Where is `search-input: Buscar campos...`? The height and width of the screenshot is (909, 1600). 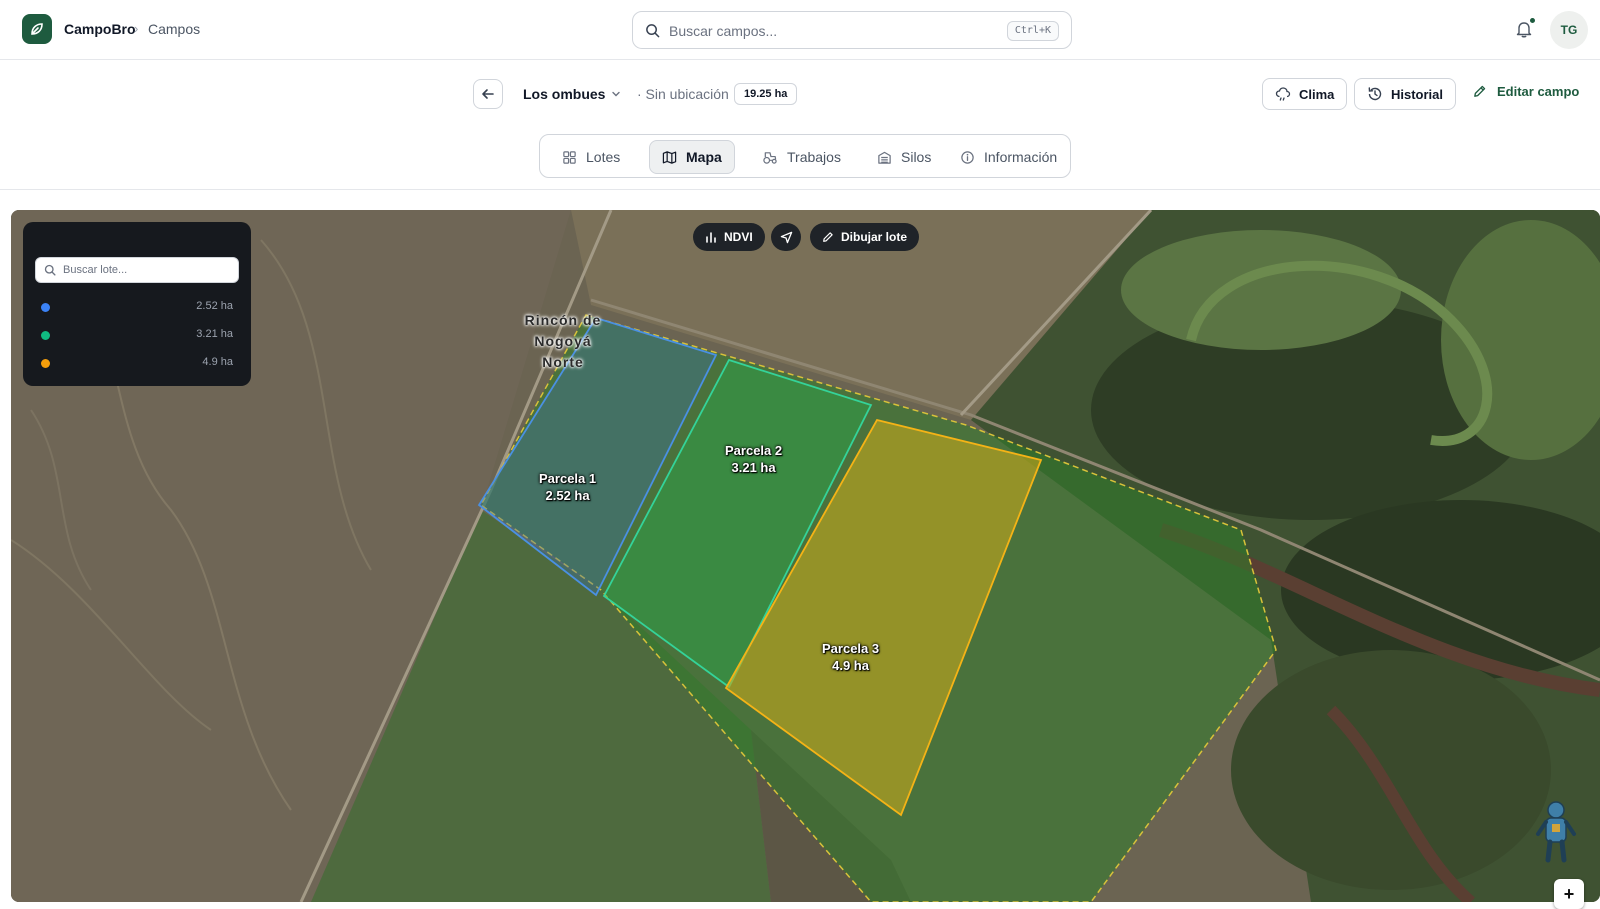 search-input: Buscar campos... is located at coordinates (723, 31).